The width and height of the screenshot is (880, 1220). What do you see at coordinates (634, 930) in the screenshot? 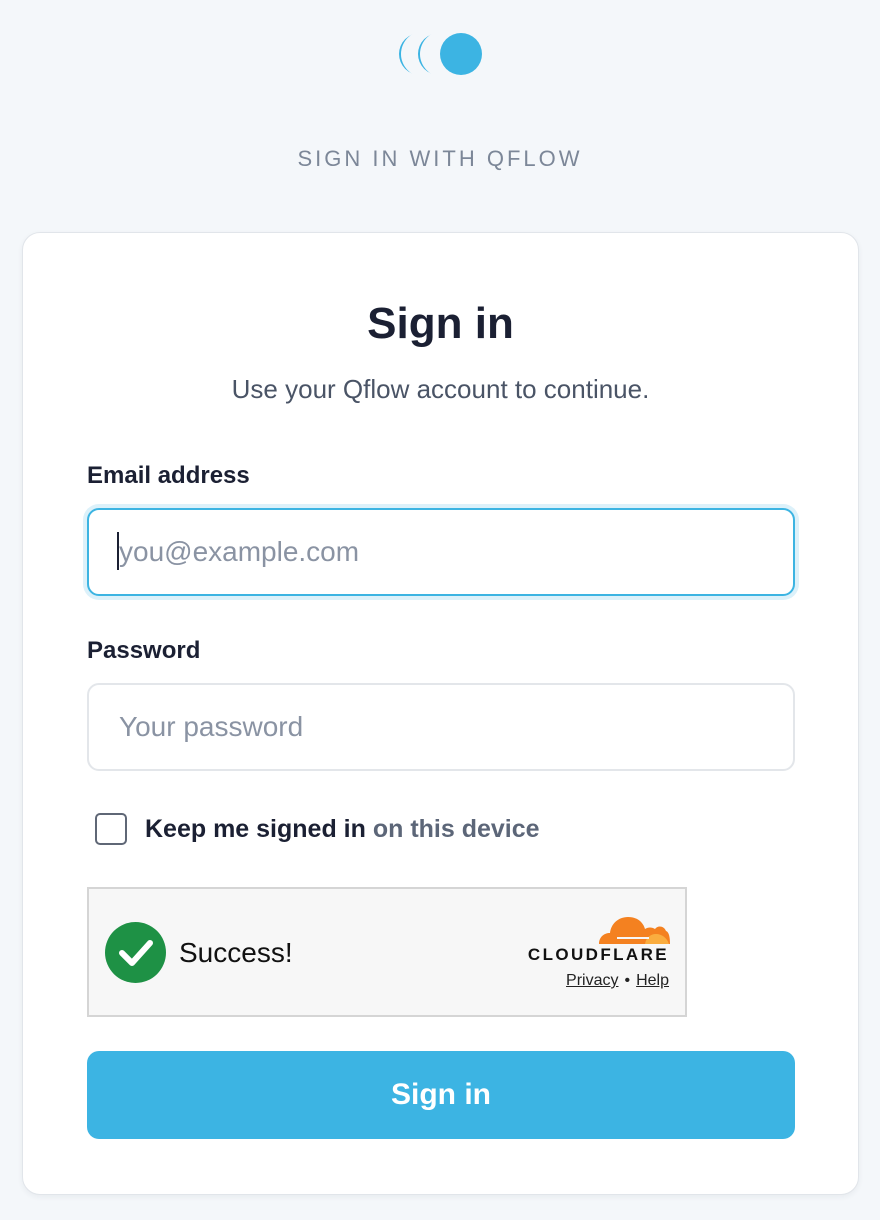
I see `cloudflare-cloud-icon` at bounding box center [634, 930].